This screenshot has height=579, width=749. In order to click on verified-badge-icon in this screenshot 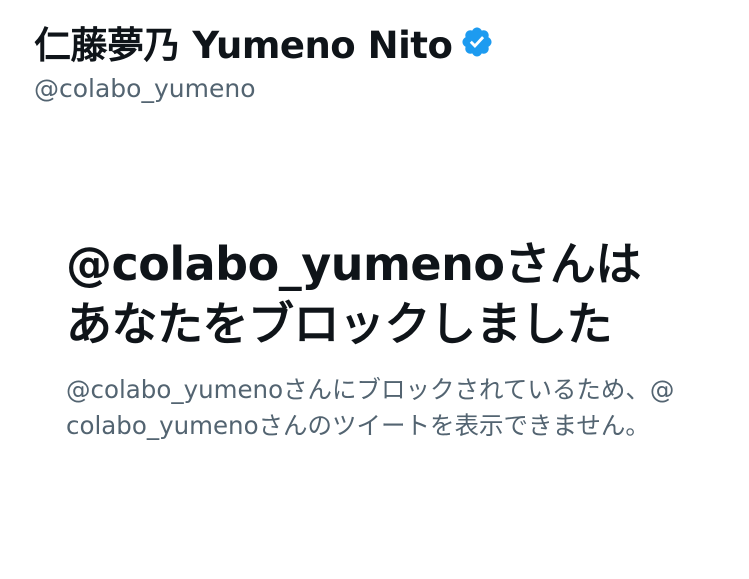, I will do `click(477, 42)`.